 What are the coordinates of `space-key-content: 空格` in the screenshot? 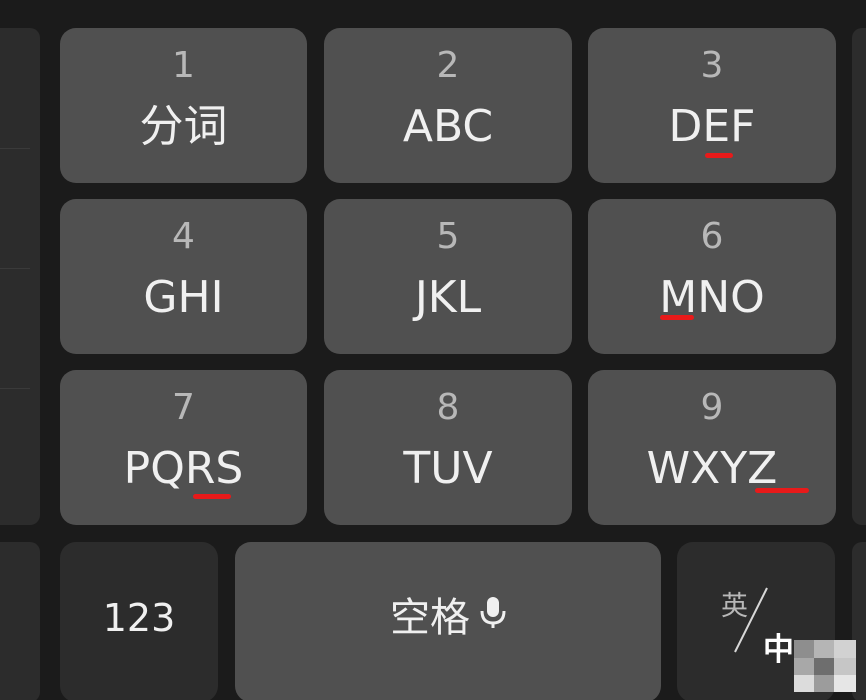 It's located at (448, 618).